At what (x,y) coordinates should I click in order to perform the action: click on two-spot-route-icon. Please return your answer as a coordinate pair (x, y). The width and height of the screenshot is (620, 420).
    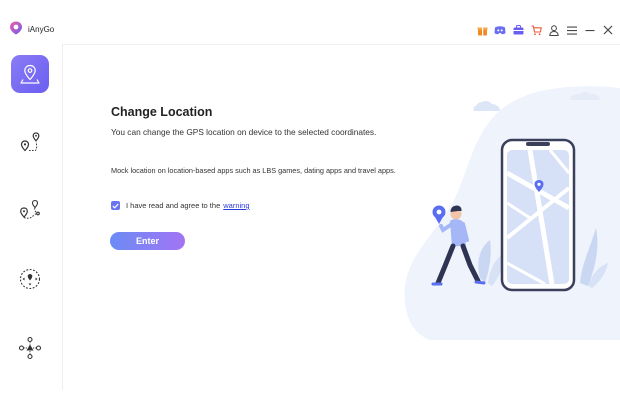
    Looking at the image, I should click on (30, 142).